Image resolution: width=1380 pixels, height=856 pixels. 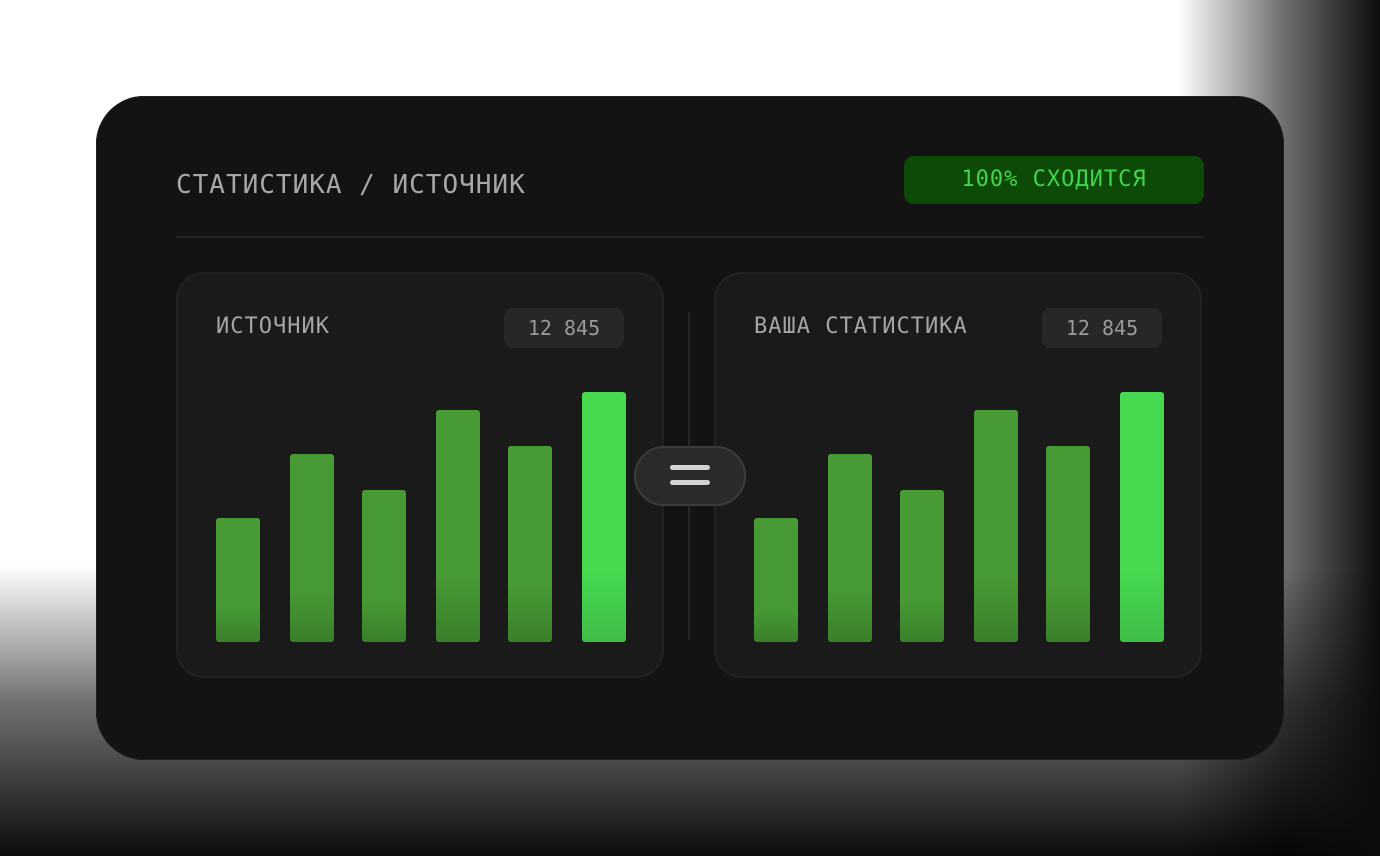 I want to click on compare-equals-button, so click(x=690, y=476).